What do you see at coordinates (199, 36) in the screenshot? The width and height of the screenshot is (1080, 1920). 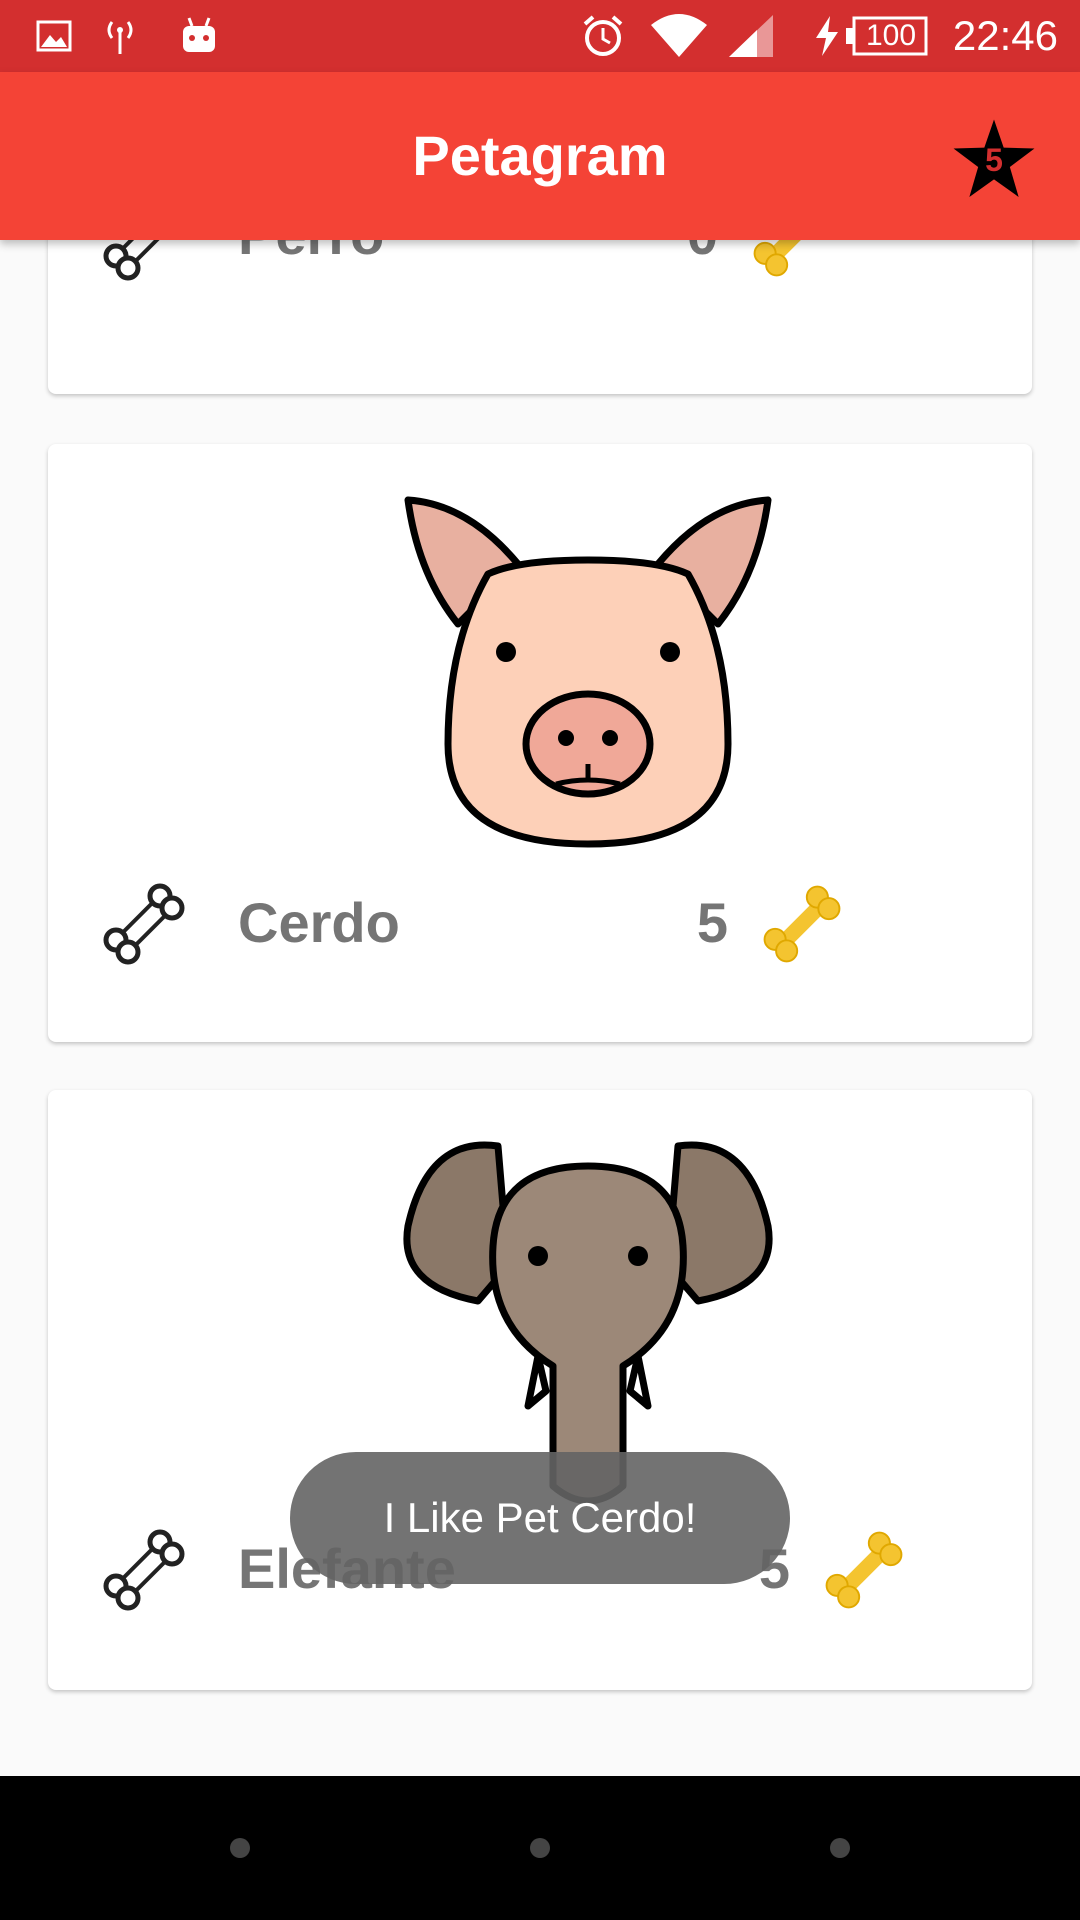 I see `android-icon` at bounding box center [199, 36].